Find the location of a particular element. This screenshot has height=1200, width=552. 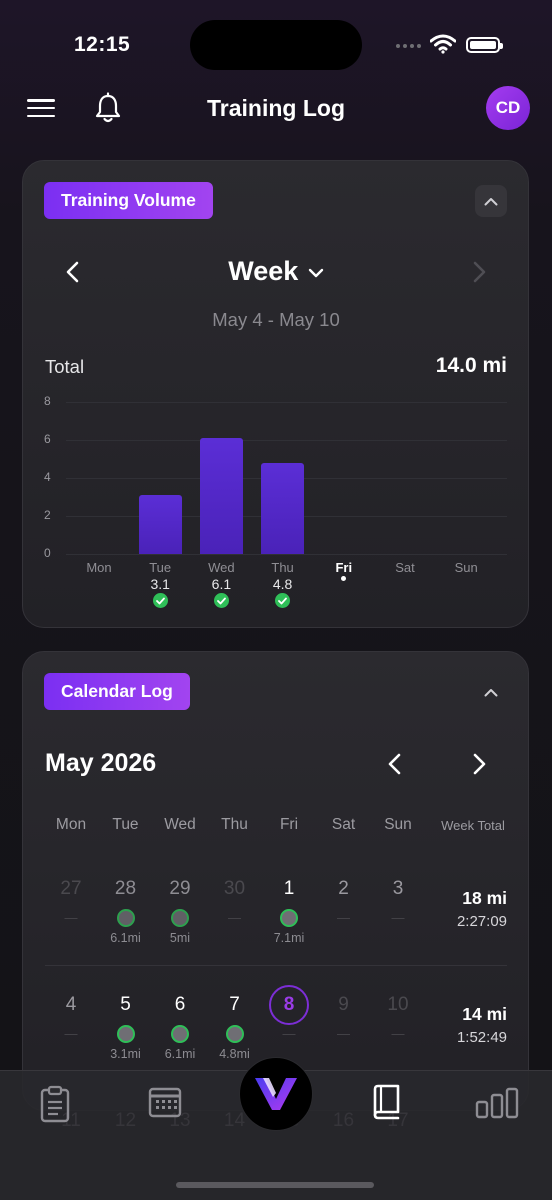

x-tick-label: Thu is located at coordinates (282, 567).